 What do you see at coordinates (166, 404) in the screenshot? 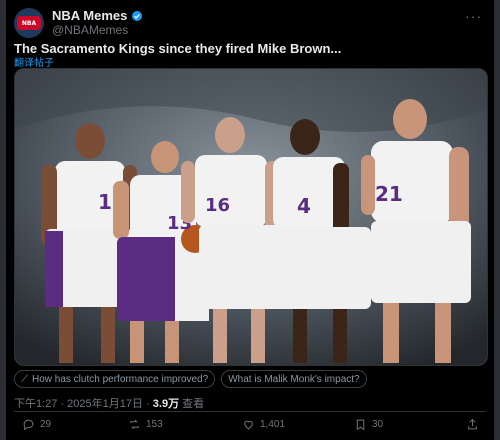
I see `views-count: 3.9万` at bounding box center [166, 404].